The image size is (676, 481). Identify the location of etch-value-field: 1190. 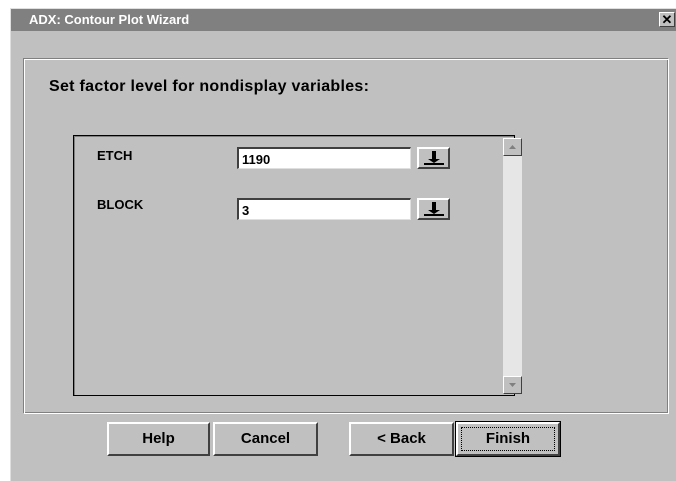
(324, 158).